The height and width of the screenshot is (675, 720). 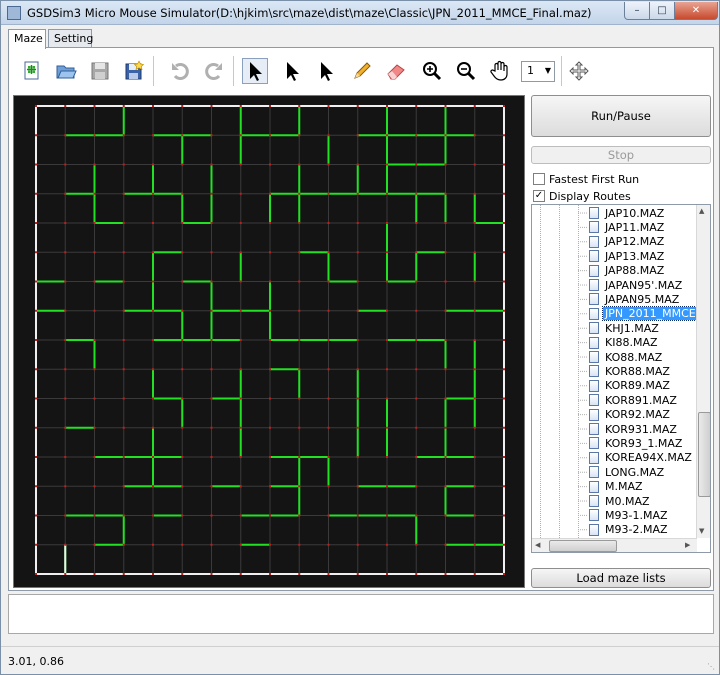 What do you see at coordinates (703, 371) in the screenshot?
I see `vertical-scrollbar: ▲ ▼` at bounding box center [703, 371].